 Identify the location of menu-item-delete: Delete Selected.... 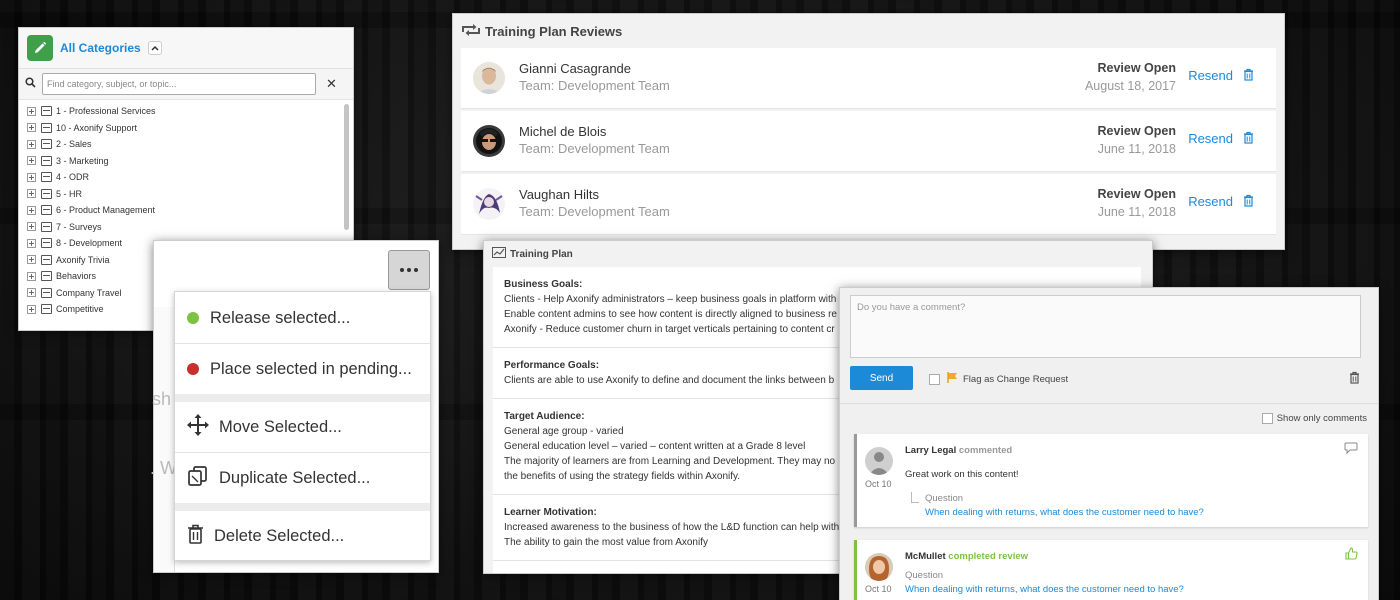
(302, 536).